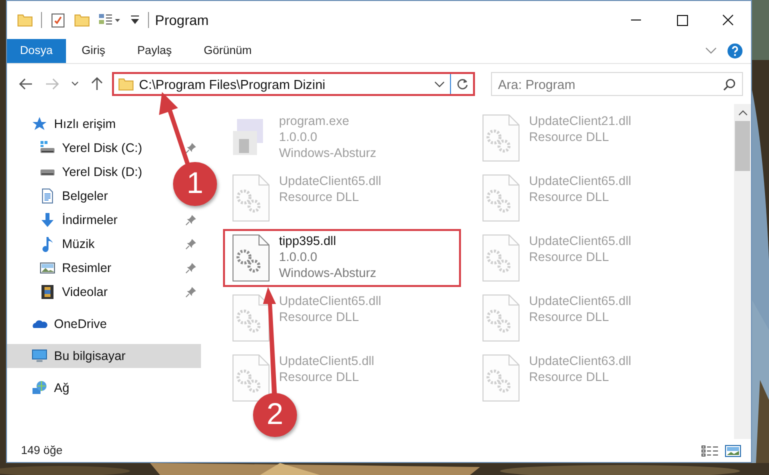  Describe the element at coordinates (232, 84) in the screenshot. I see `address-path: C:\Program Files\Program Dizini` at that location.